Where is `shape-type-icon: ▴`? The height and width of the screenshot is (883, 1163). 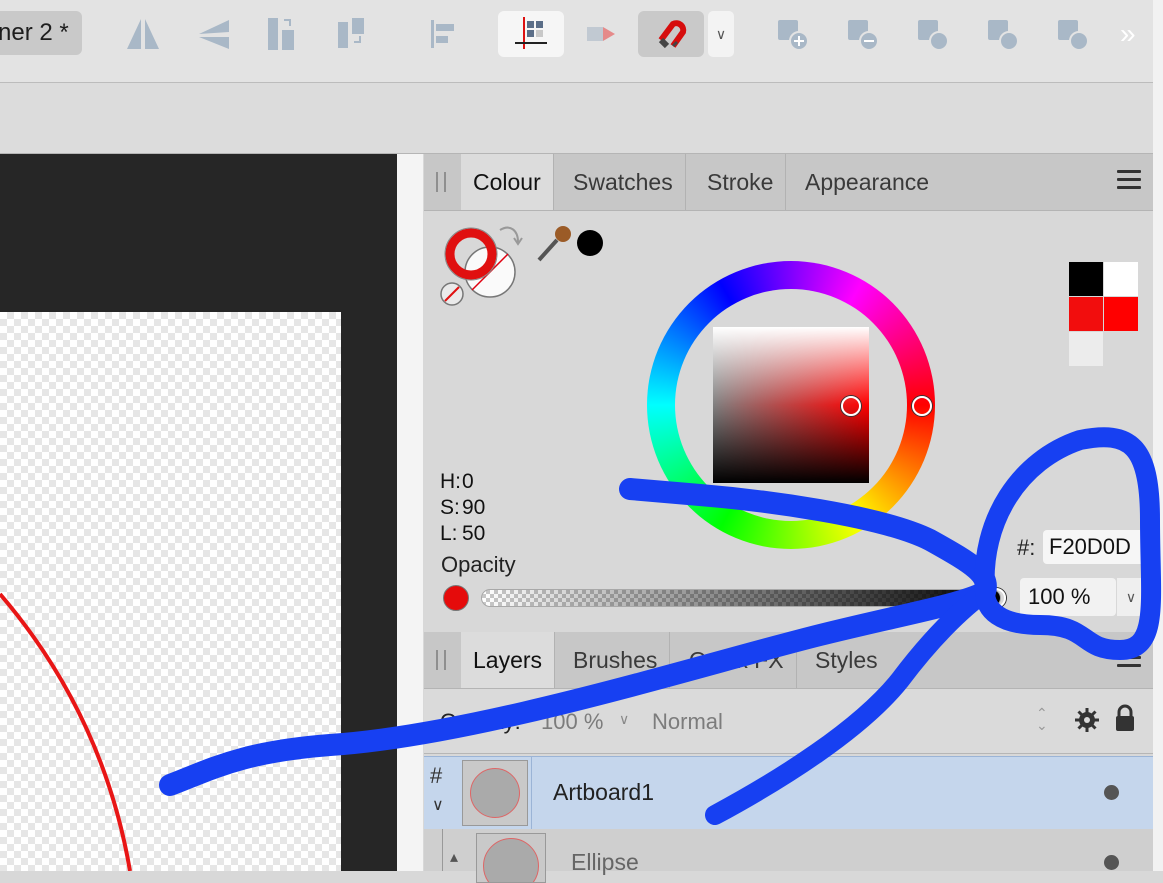
shape-type-icon: ▴ is located at coordinates (454, 857).